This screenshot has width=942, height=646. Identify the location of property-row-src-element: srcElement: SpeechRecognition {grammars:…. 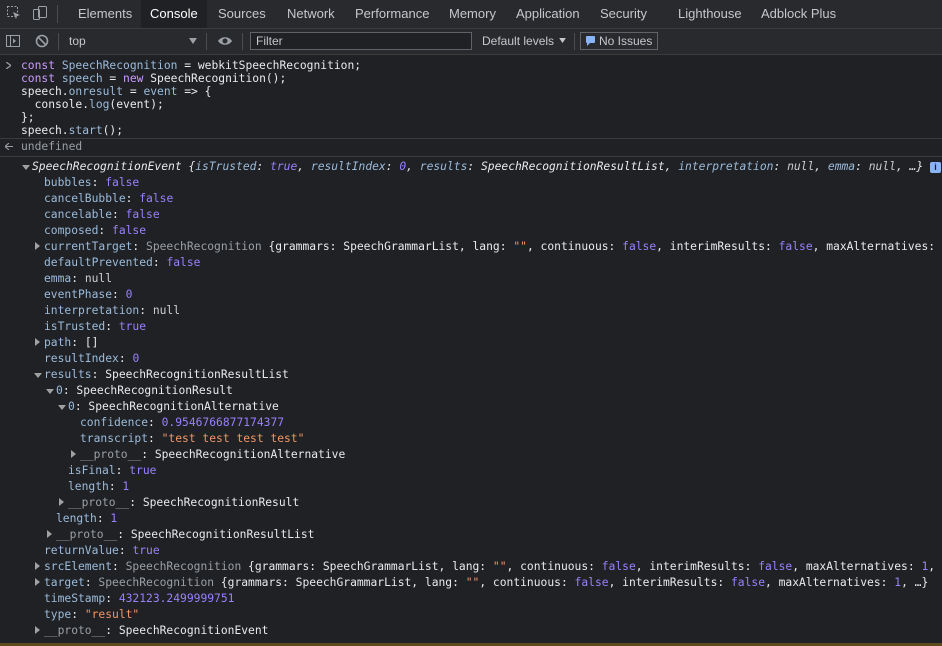
(471, 567).